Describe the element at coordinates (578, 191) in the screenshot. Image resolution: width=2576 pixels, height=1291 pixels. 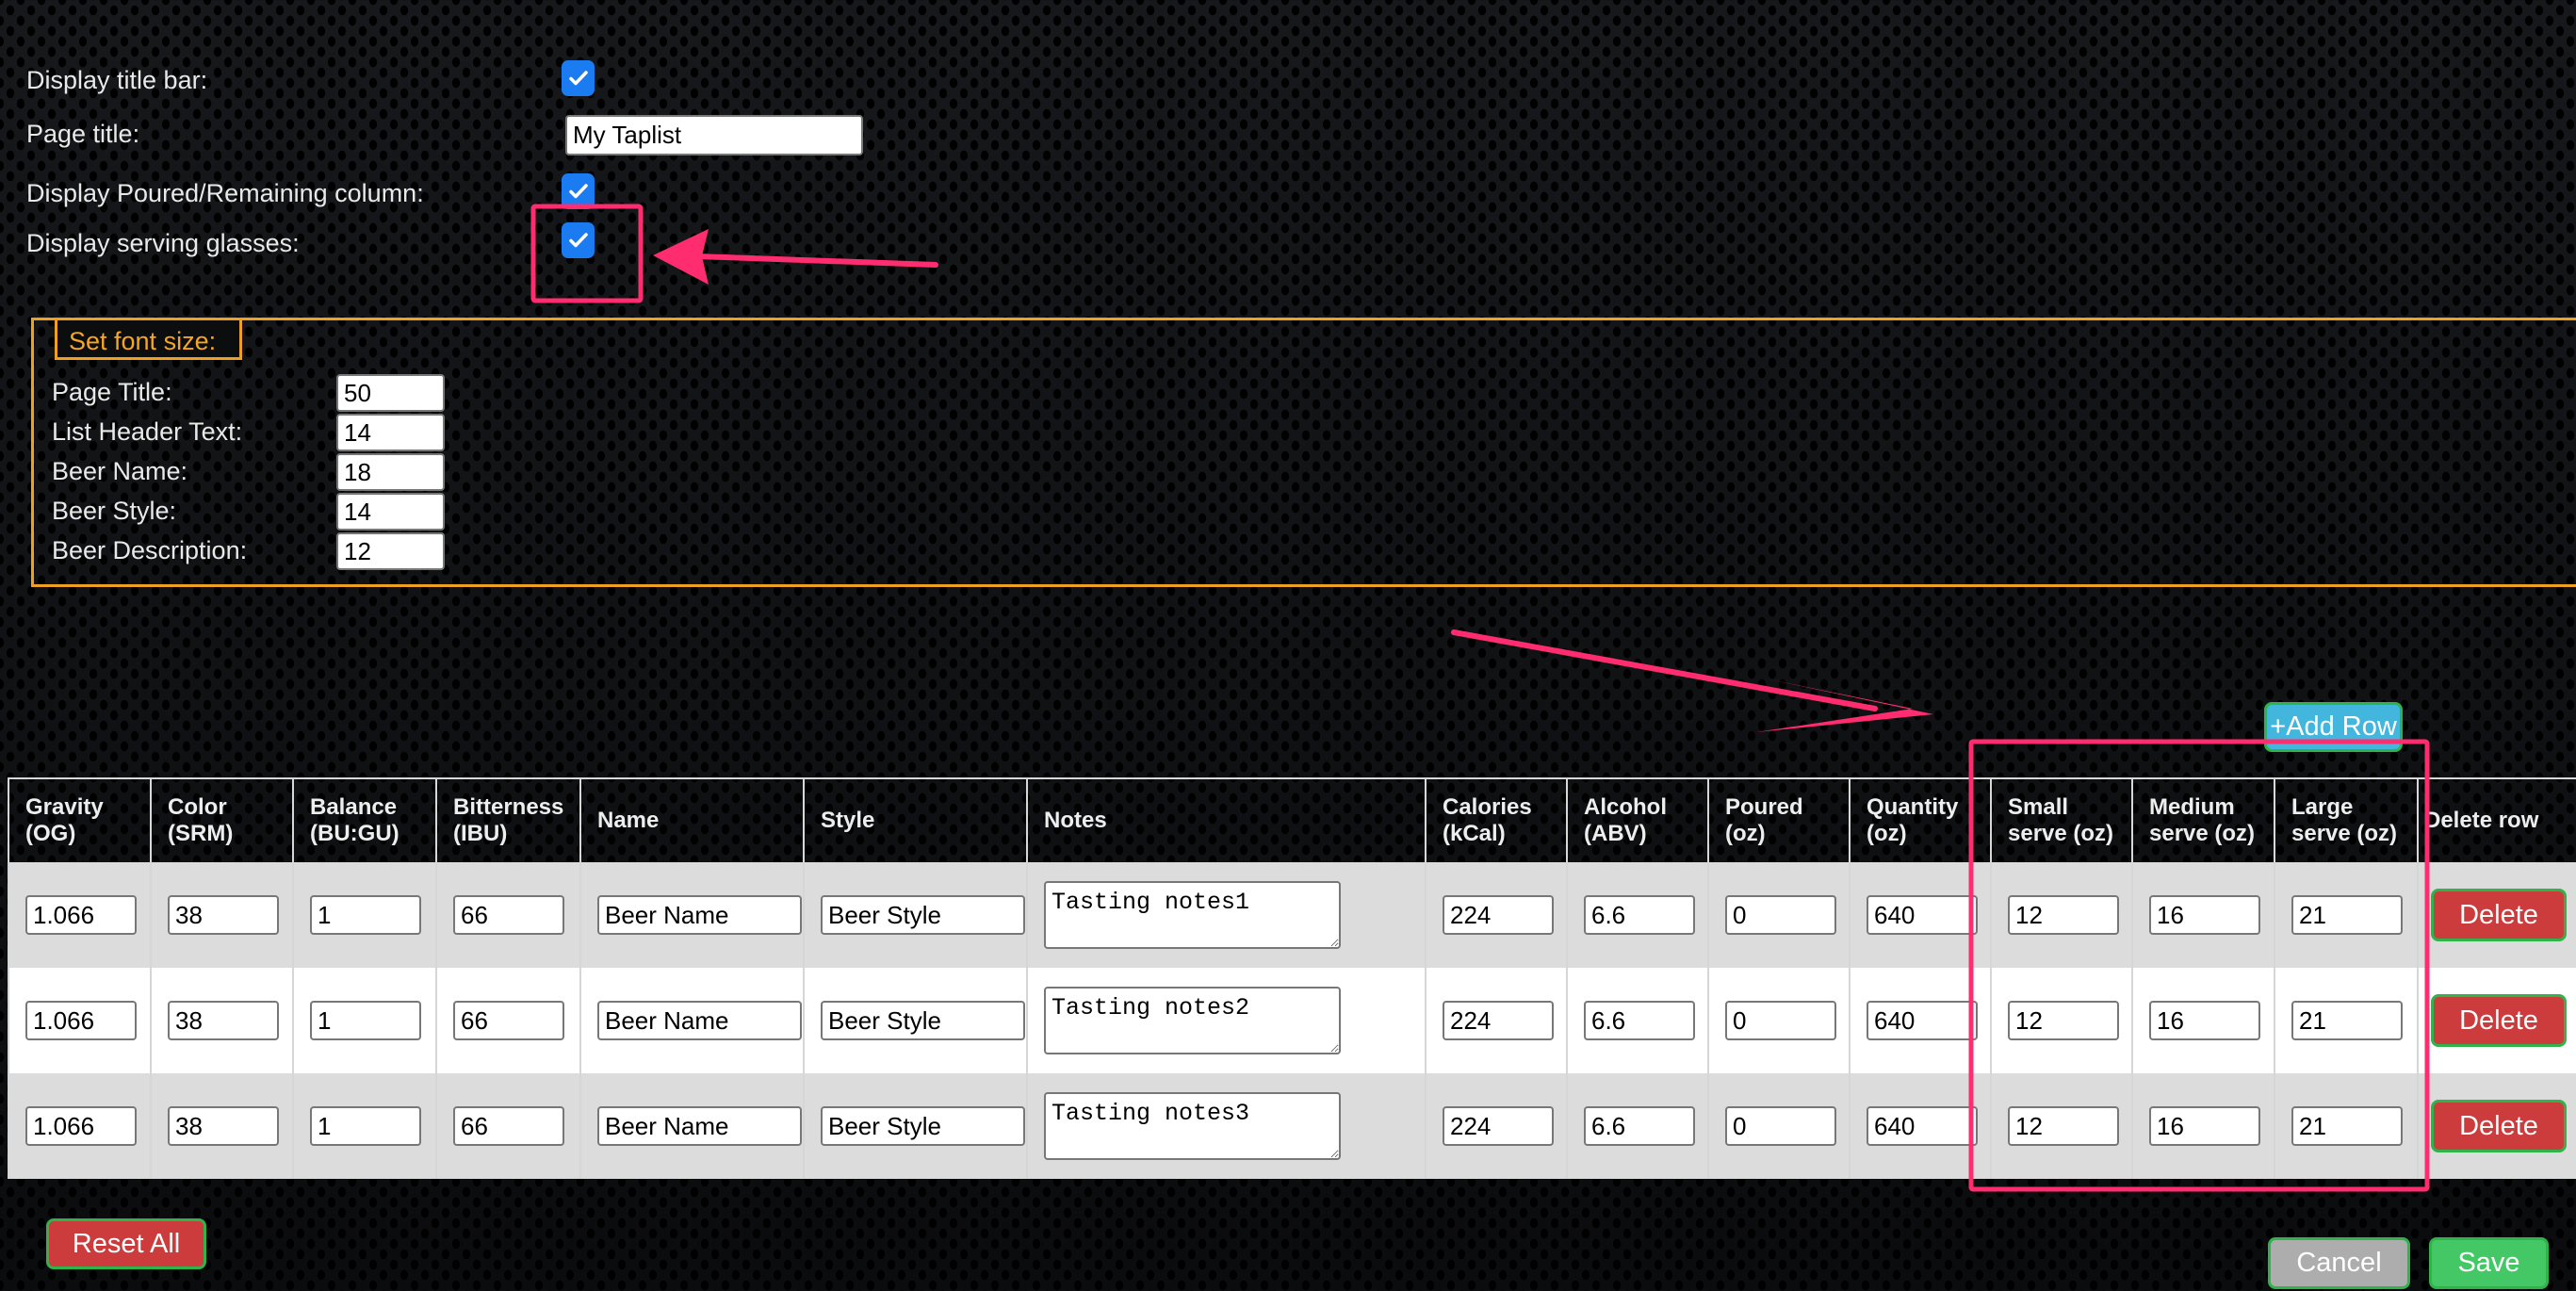
I see `display-poured-remaining-checkbox` at that location.